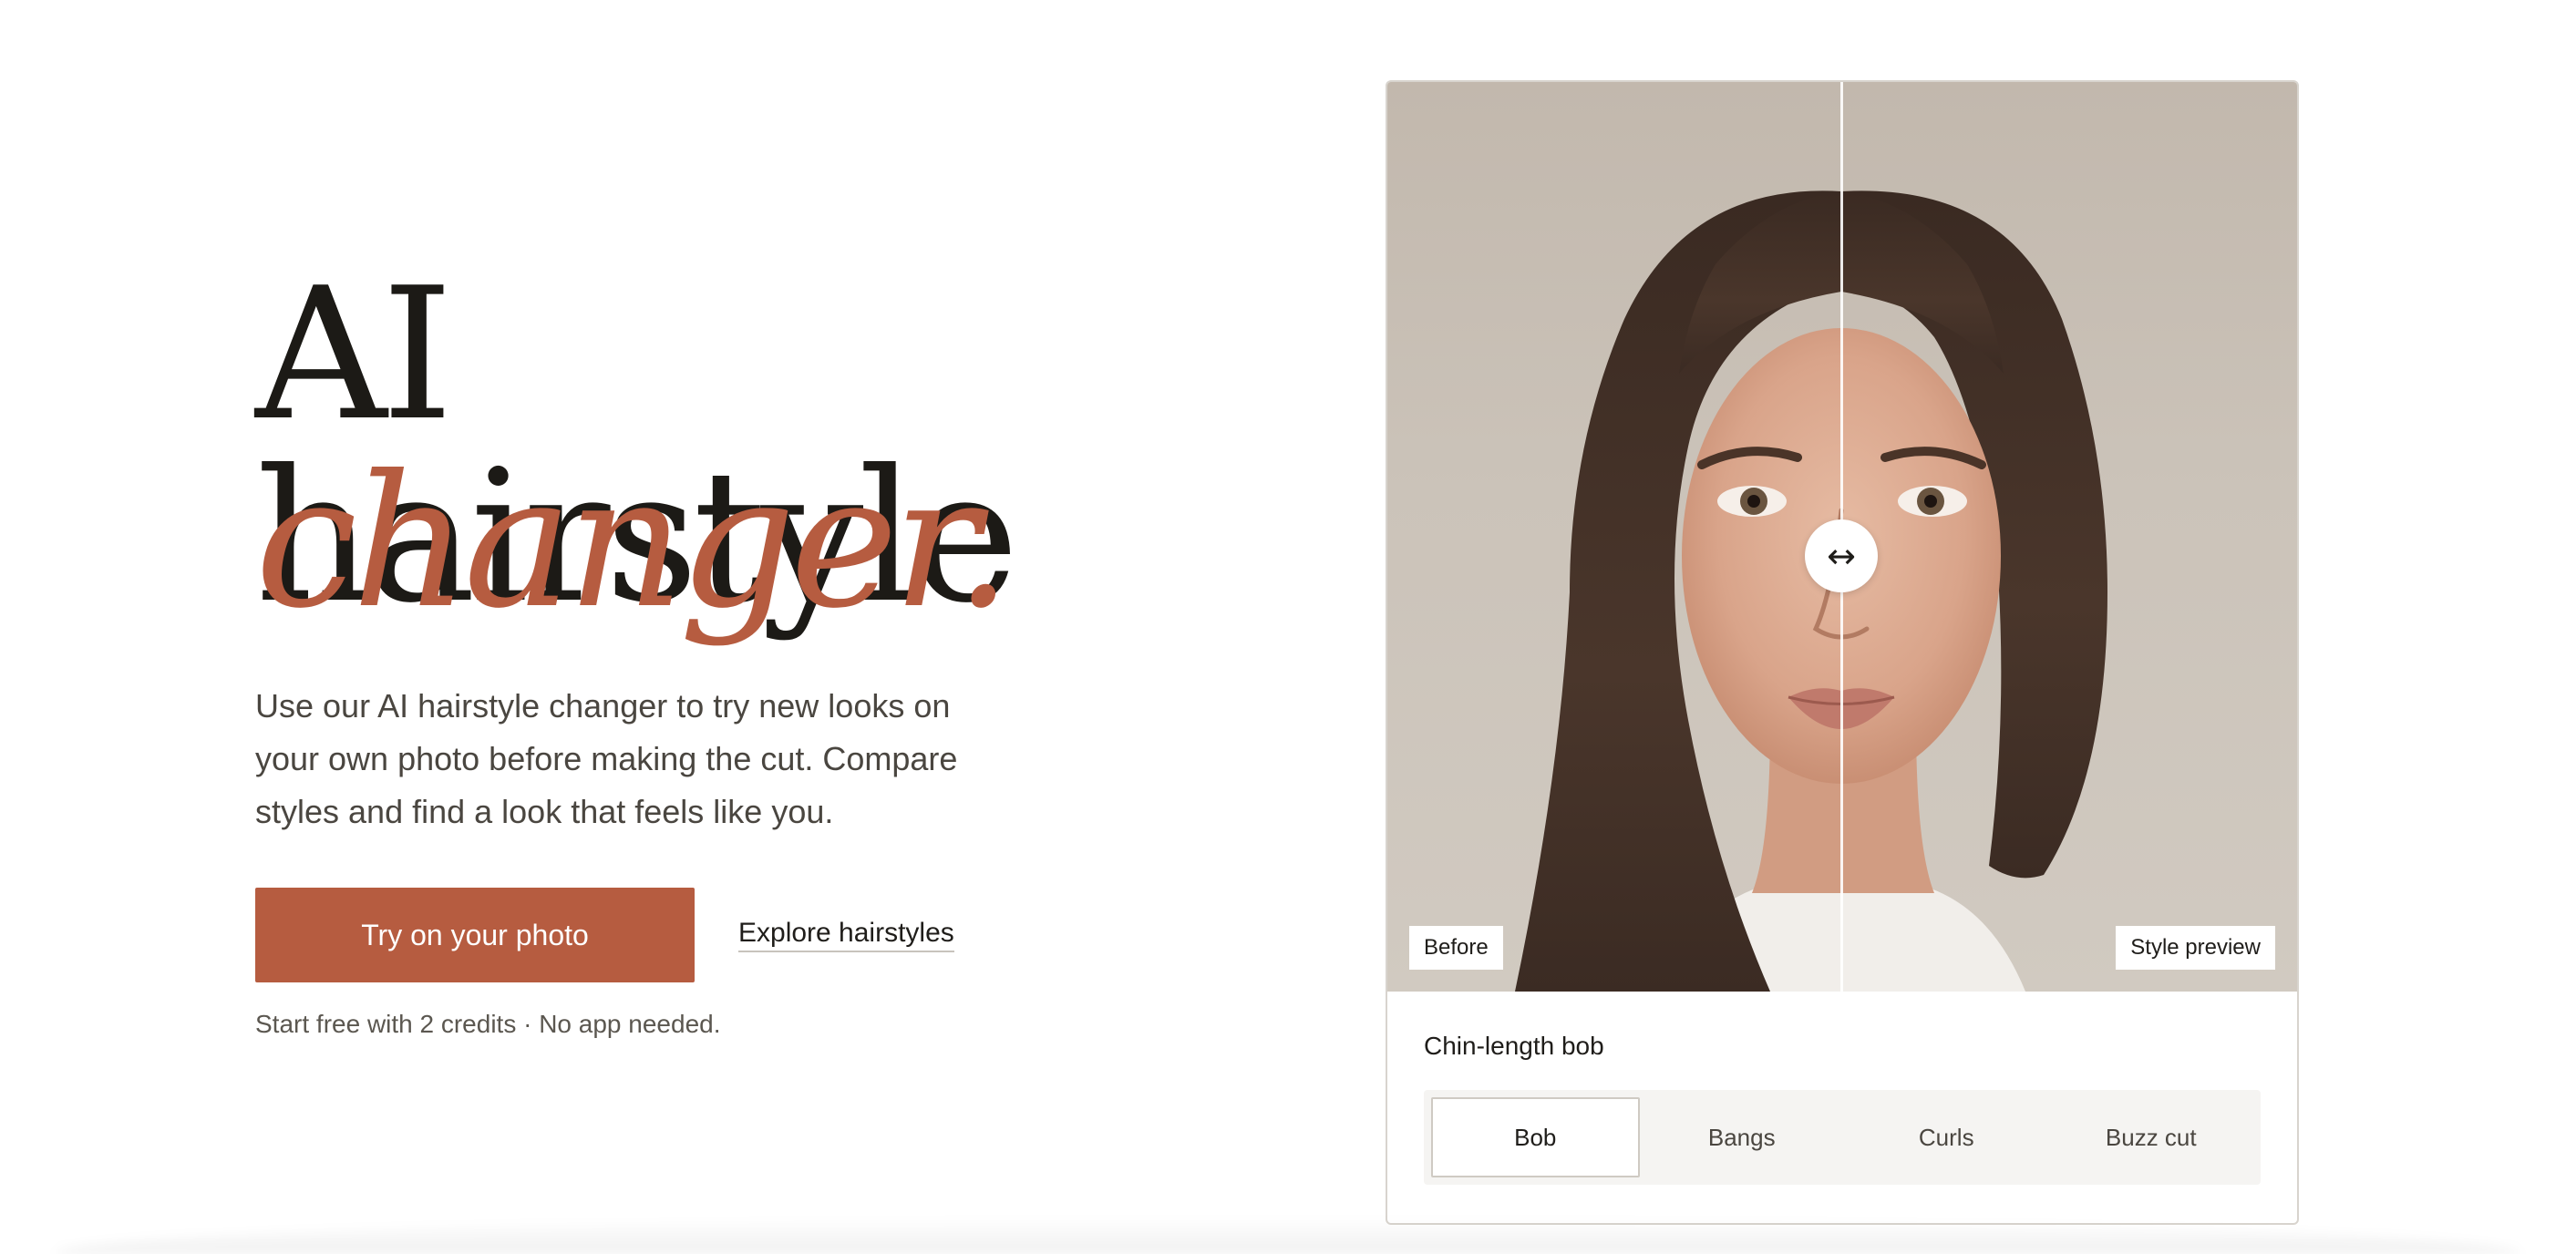 Image resolution: width=2576 pixels, height=1254 pixels. I want to click on page-title: AI hairstyle changer., so click(756, 449).